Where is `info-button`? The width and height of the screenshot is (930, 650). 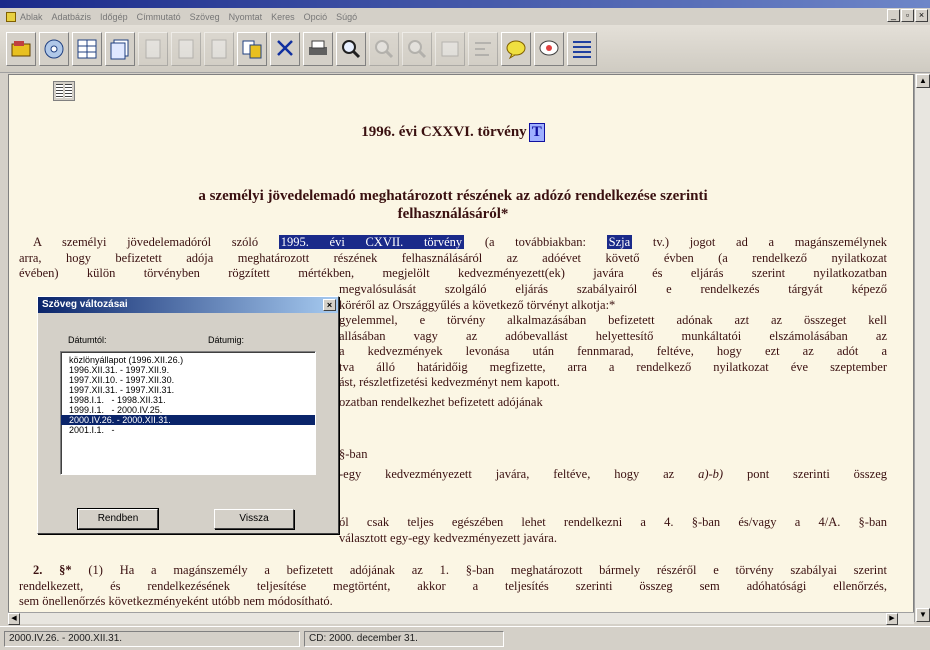 info-button is located at coordinates (549, 48).